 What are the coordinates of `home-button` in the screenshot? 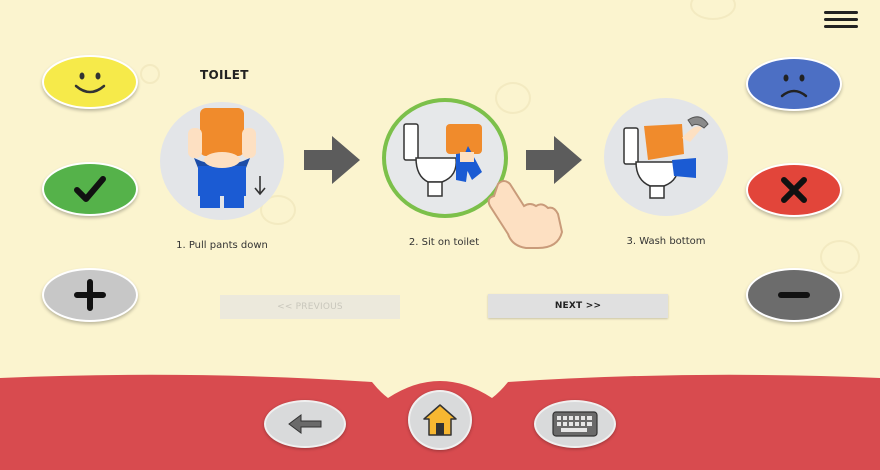 It's located at (440, 420).